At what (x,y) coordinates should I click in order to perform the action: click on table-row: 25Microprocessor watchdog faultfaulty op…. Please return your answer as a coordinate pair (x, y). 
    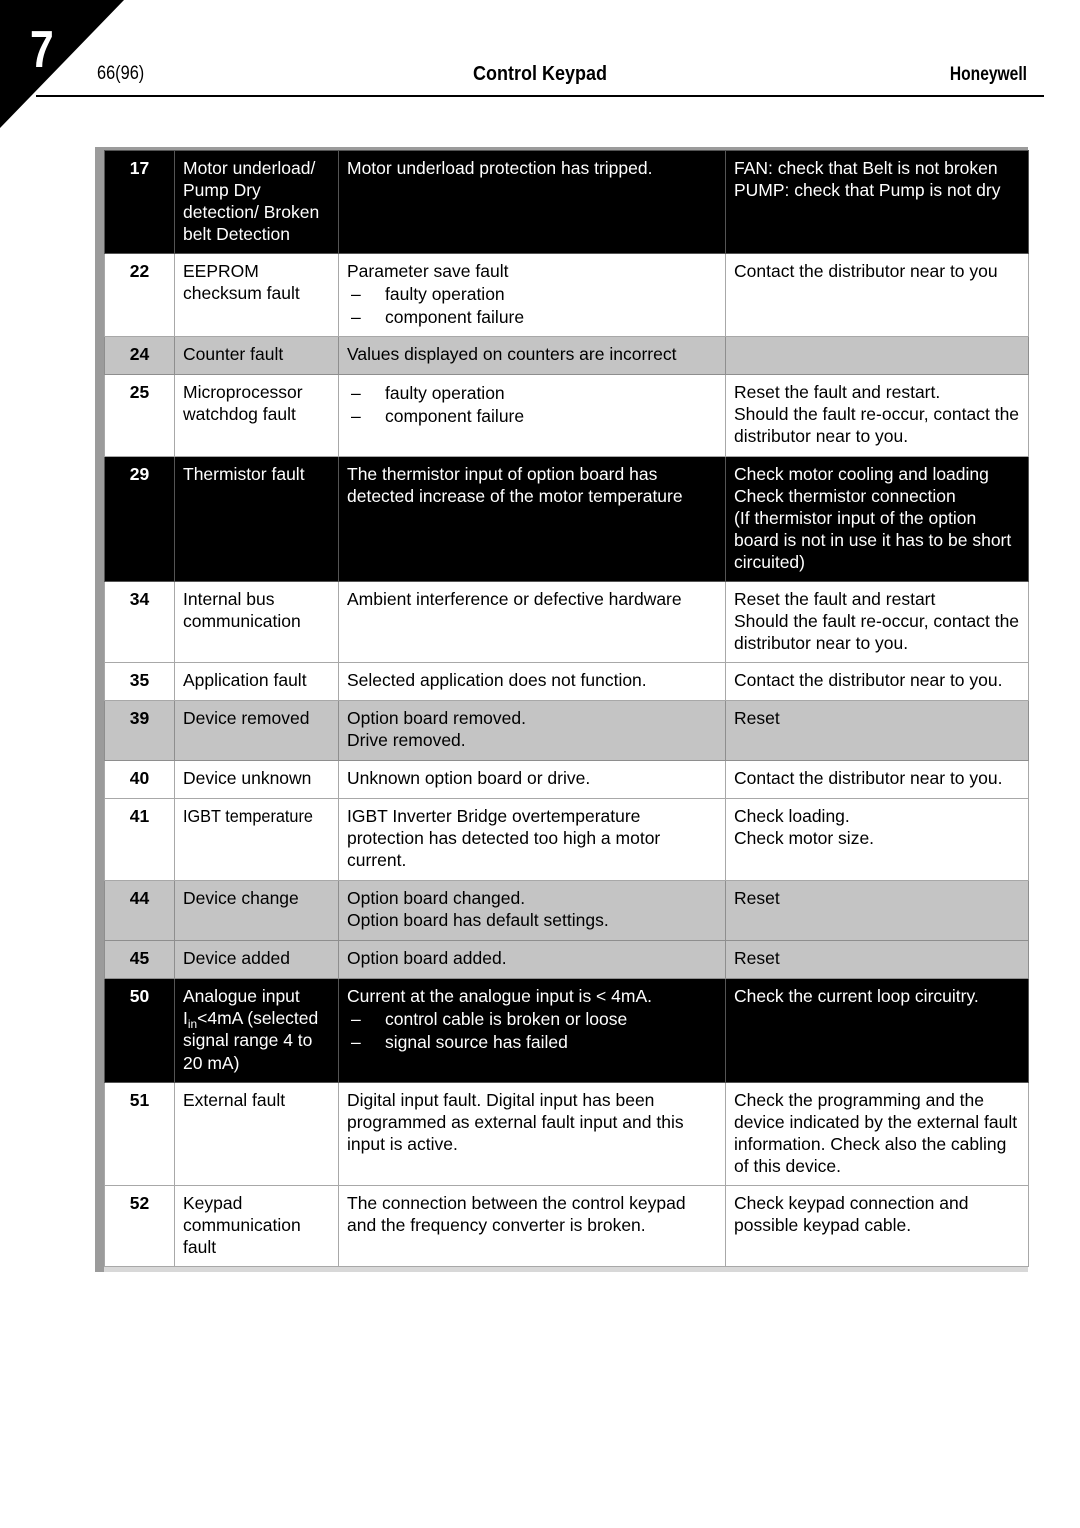
    Looking at the image, I should click on (566, 415).